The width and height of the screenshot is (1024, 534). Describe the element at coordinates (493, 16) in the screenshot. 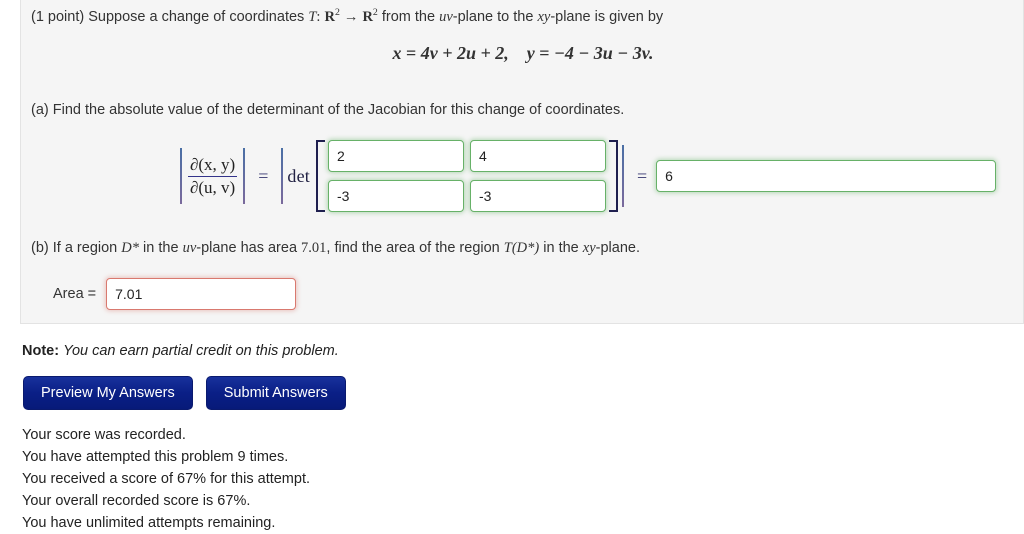

I see `plane-suffix-one: -plane to the` at that location.